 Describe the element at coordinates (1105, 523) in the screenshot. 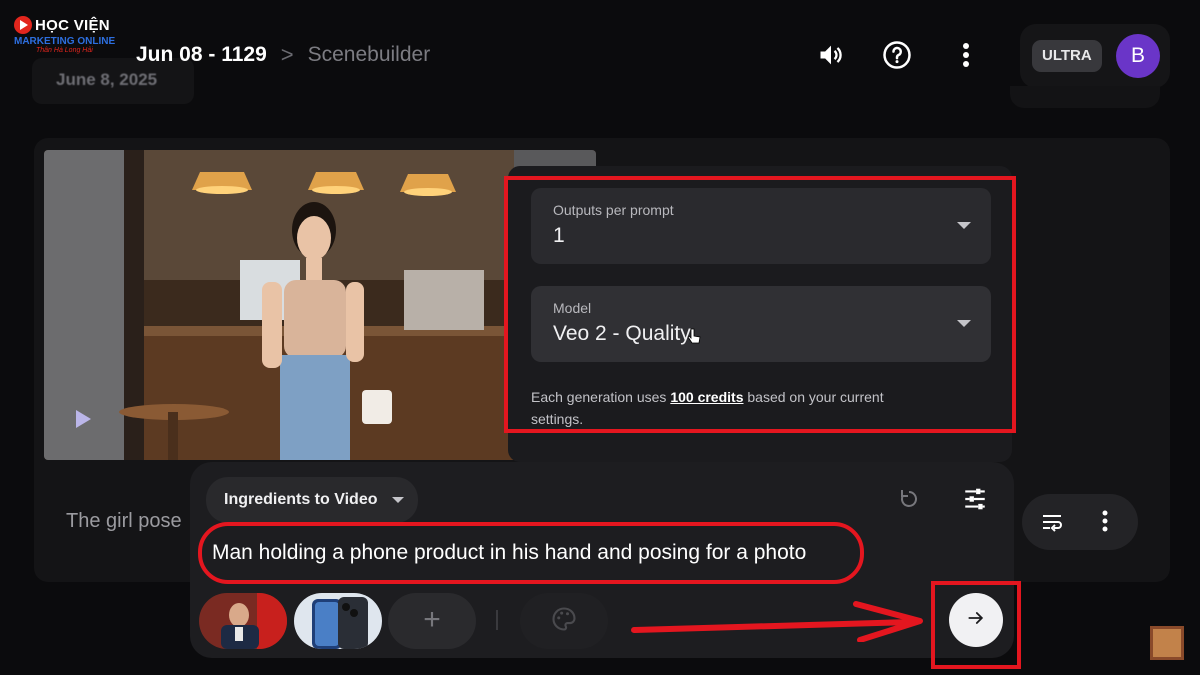

I see `scene-more-icon` at that location.